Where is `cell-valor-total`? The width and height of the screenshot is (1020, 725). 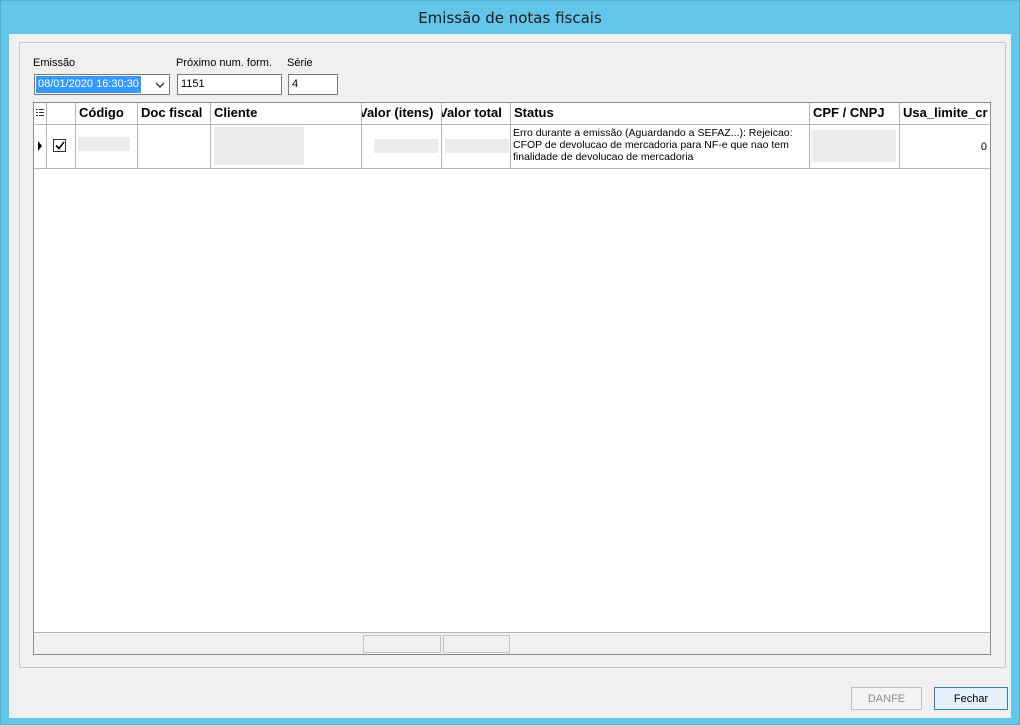 cell-valor-total is located at coordinates (476, 147).